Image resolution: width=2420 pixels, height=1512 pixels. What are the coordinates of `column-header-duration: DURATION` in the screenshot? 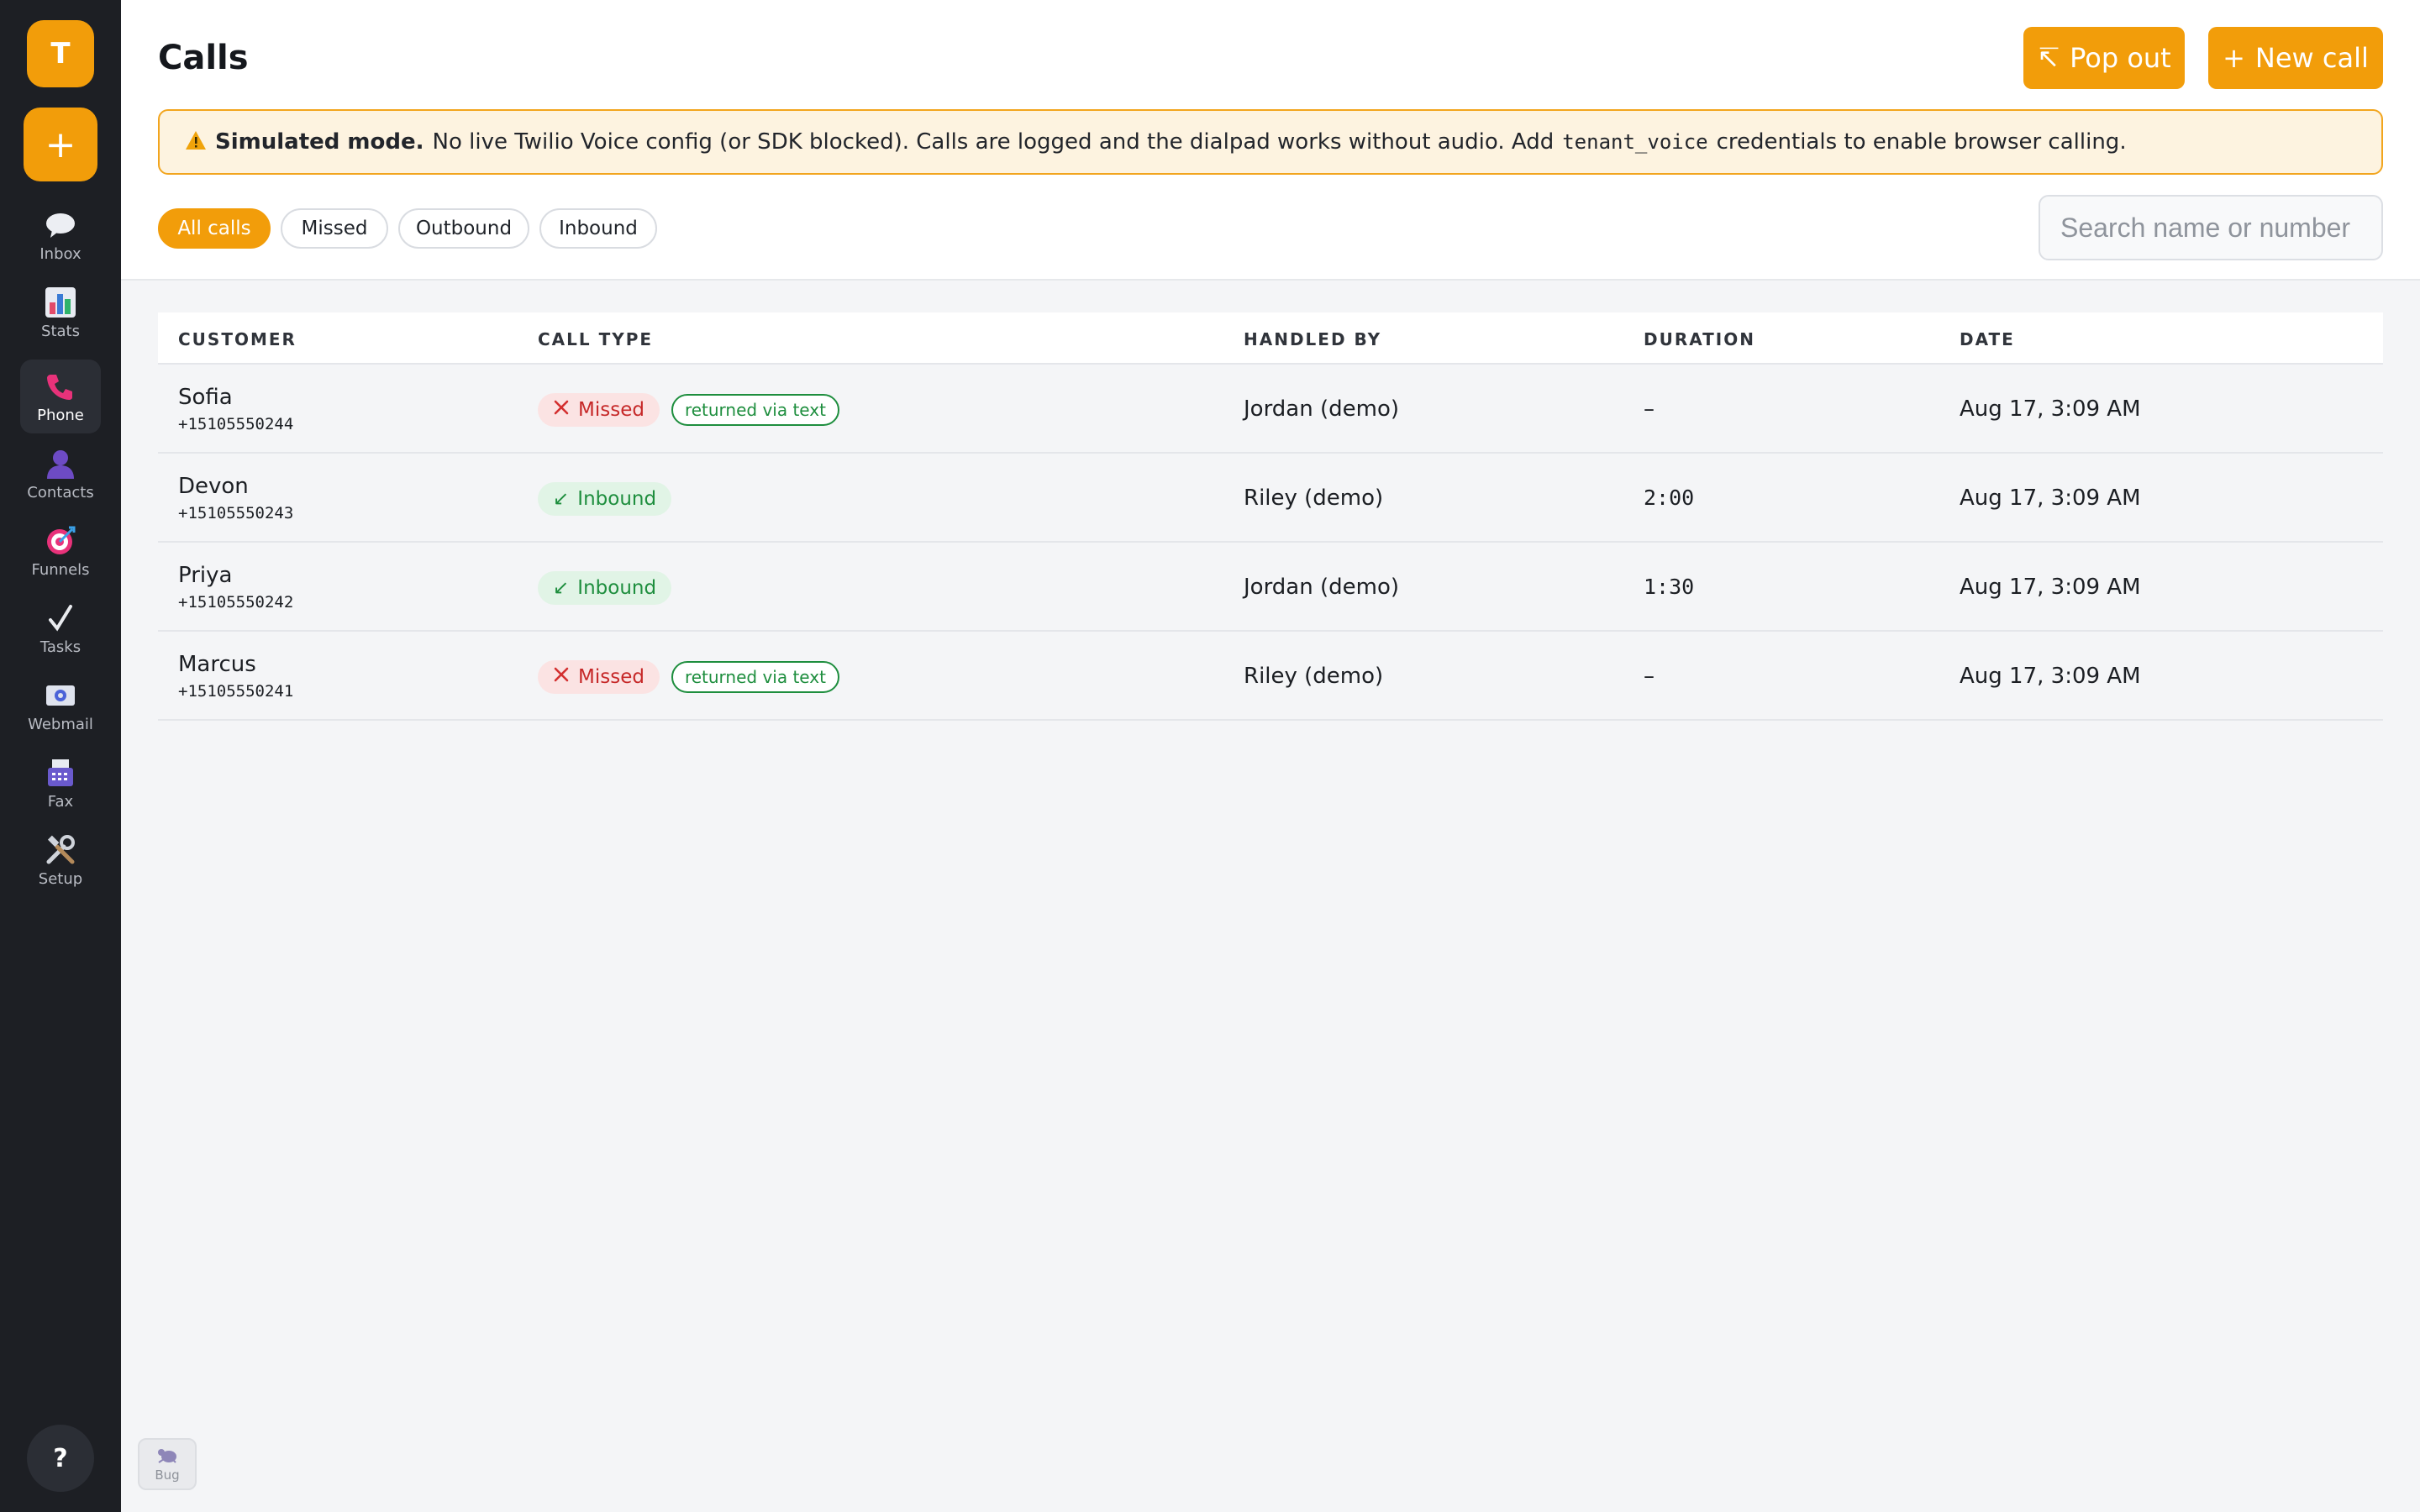 It's located at (1699, 339).